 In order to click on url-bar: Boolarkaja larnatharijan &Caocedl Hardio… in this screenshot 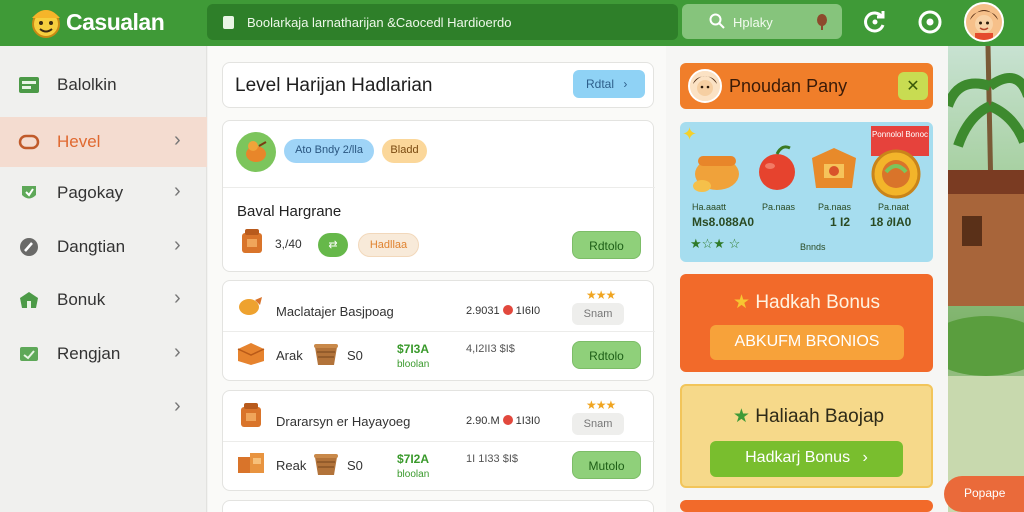, I will do `click(442, 22)`.